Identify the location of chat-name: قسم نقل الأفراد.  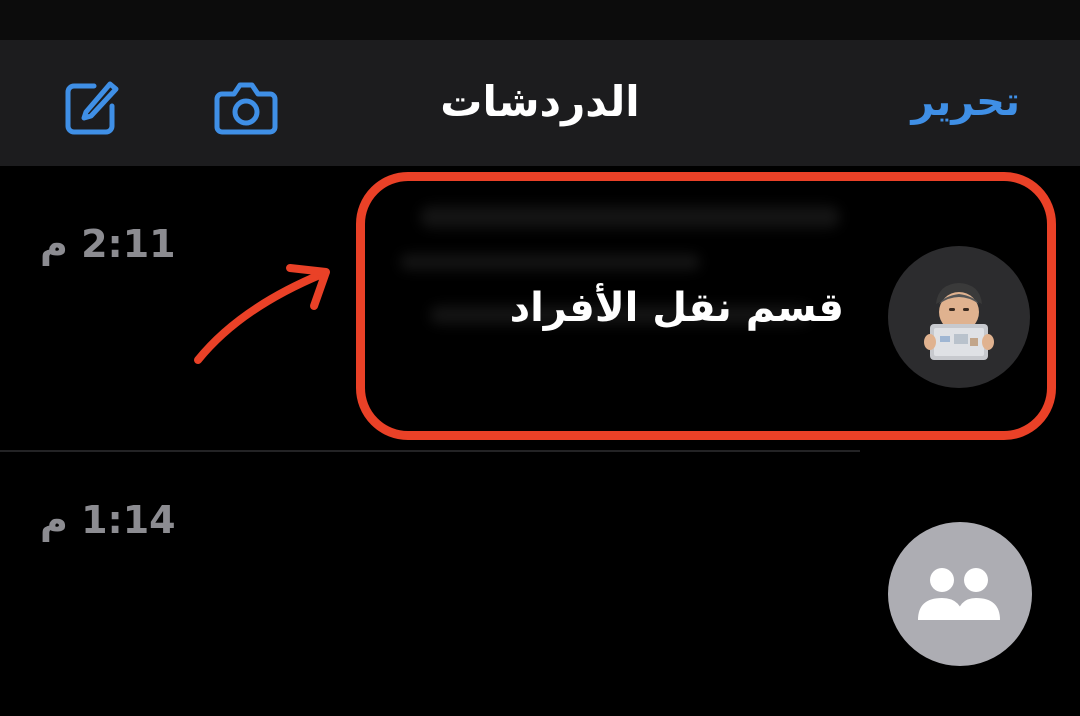
(676, 308).